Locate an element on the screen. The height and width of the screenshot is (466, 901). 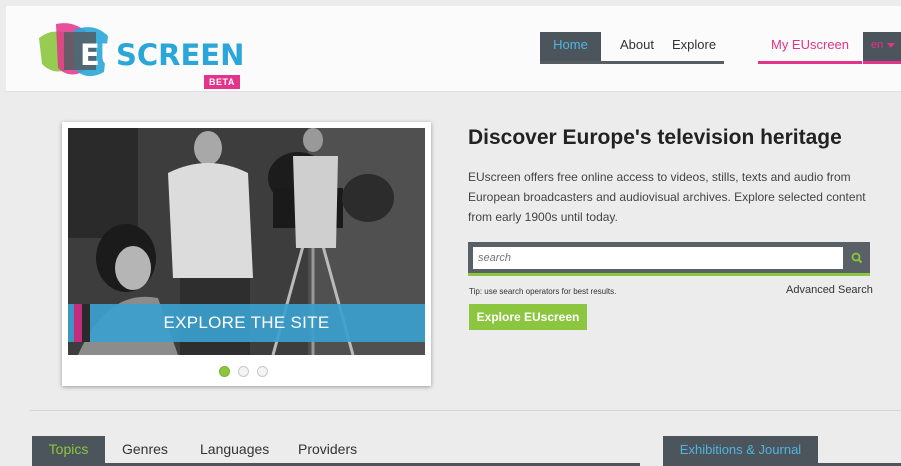
tab-languages: Languages is located at coordinates (234, 449).